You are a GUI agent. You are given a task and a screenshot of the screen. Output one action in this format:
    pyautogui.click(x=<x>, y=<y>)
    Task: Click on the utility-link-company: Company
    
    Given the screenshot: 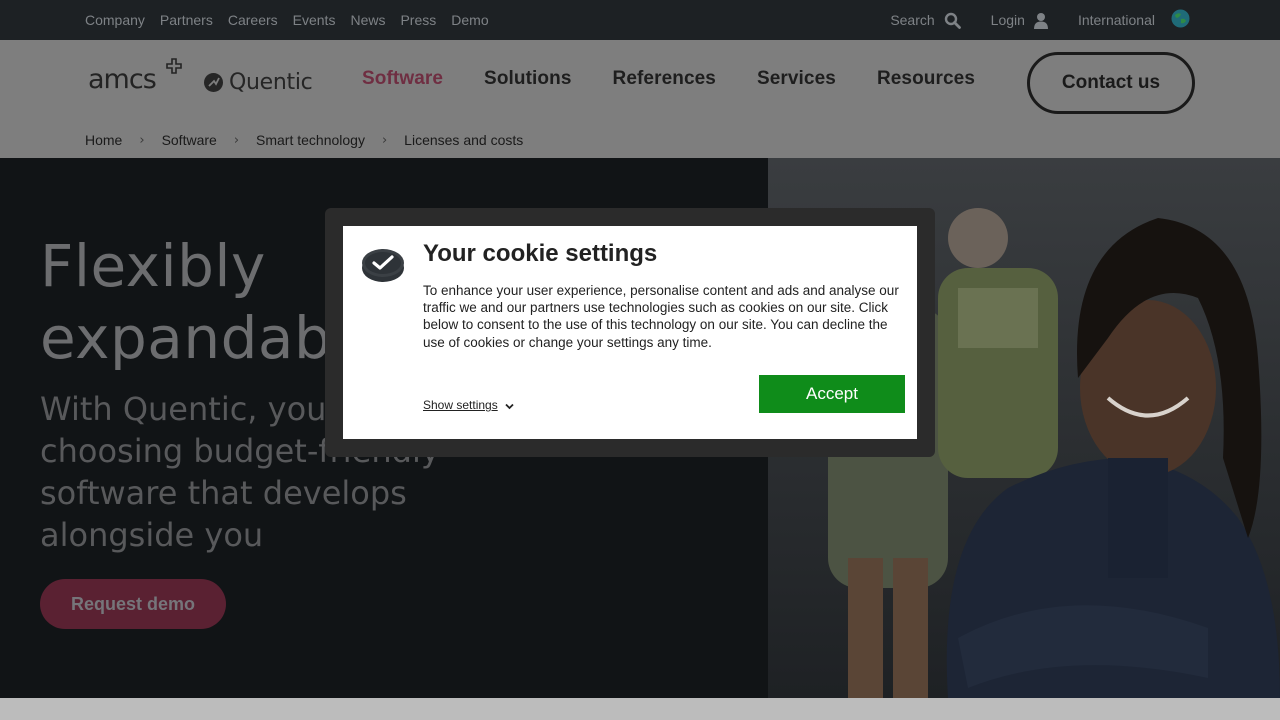 What is the action you would take?
    pyautogui.click(x=115, y=20)
    